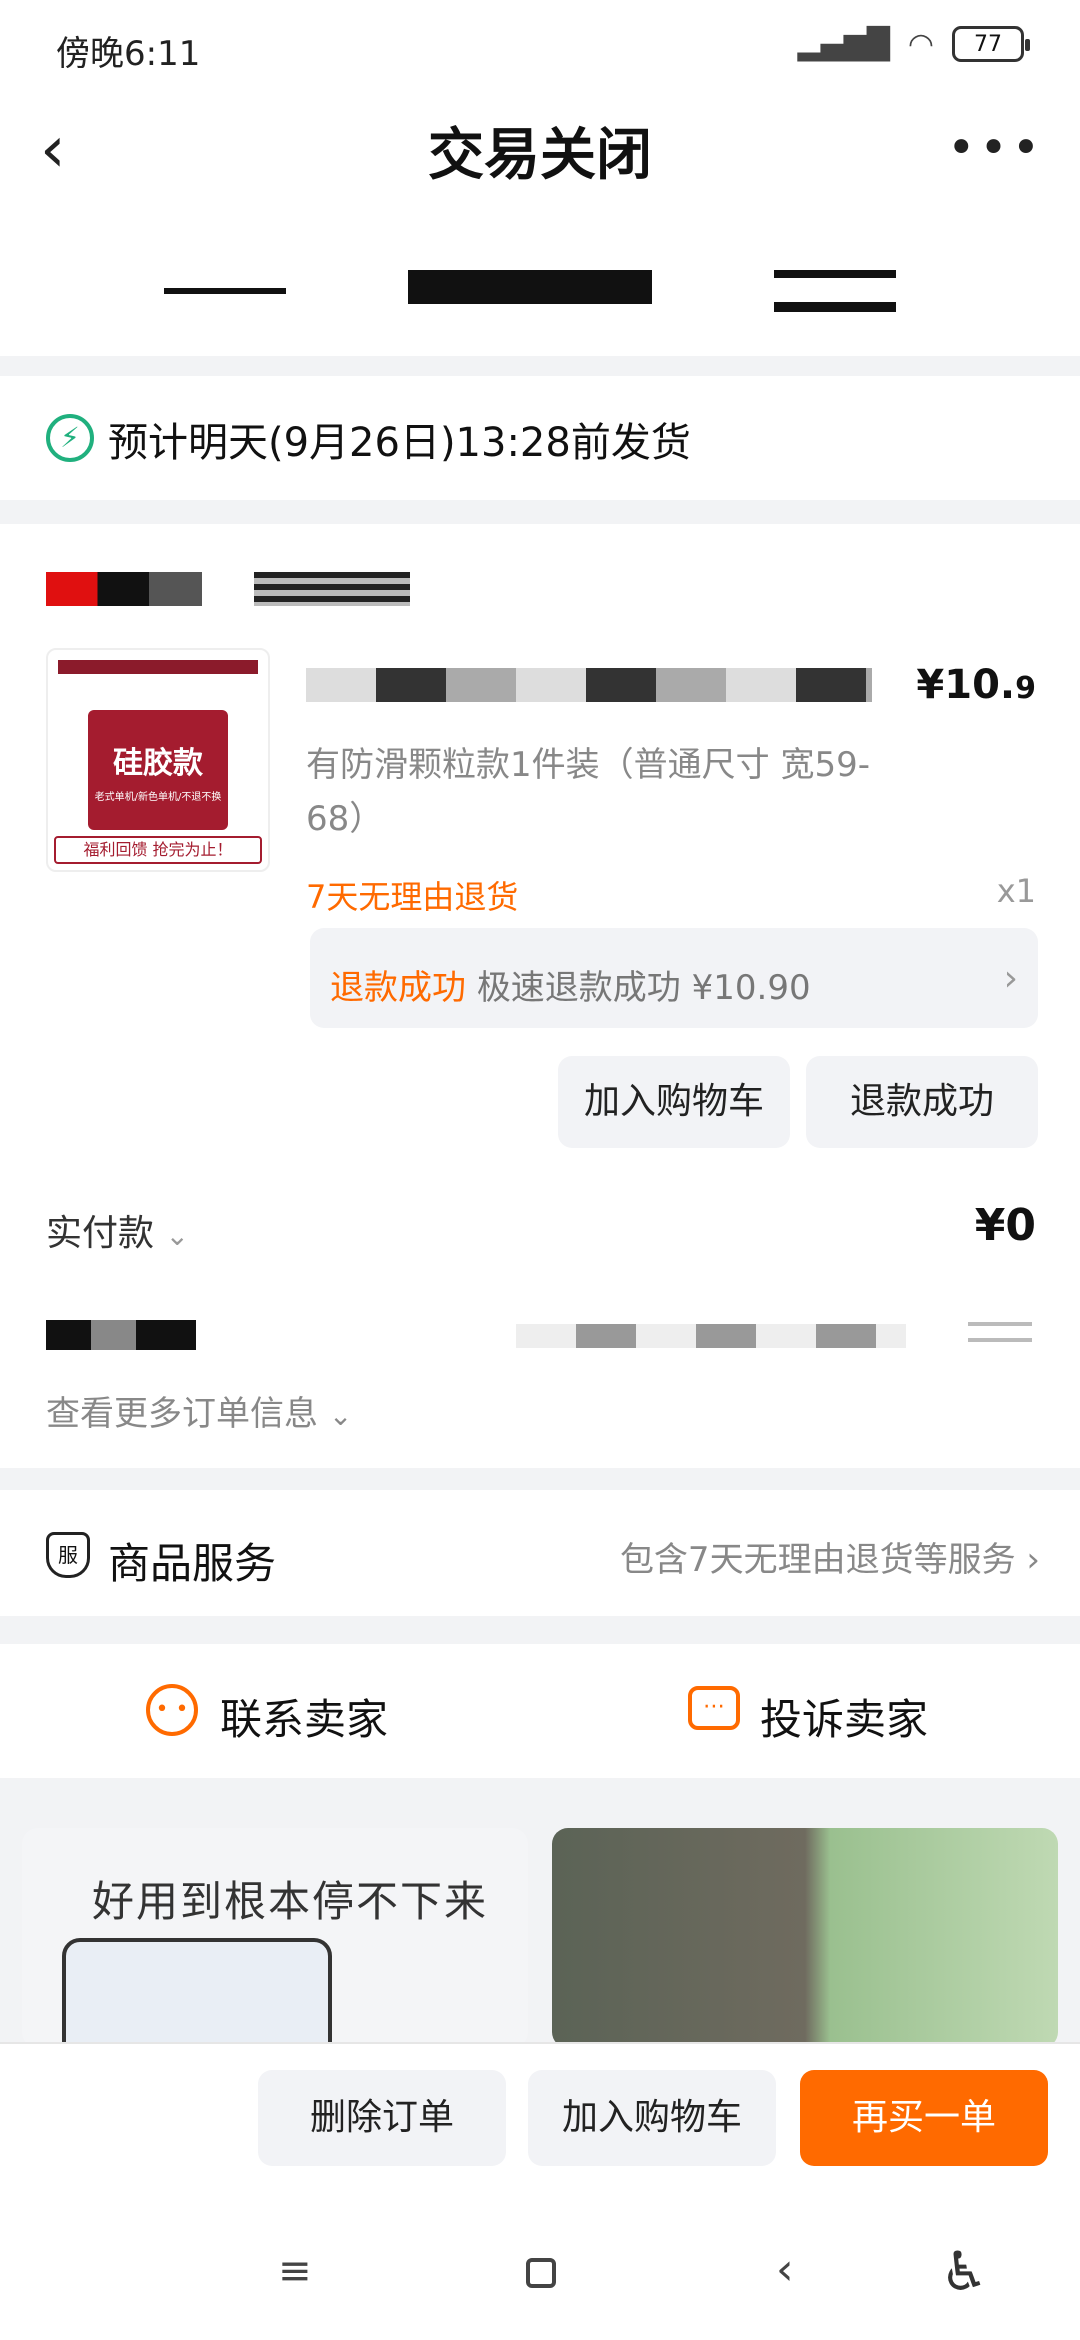 This screenshot has height=2340, width=1080. What do you see at coordinates (412, 897) in the screenshot?
I see `return-policy: 7天无理由退货` at bounding box center [412, 897].